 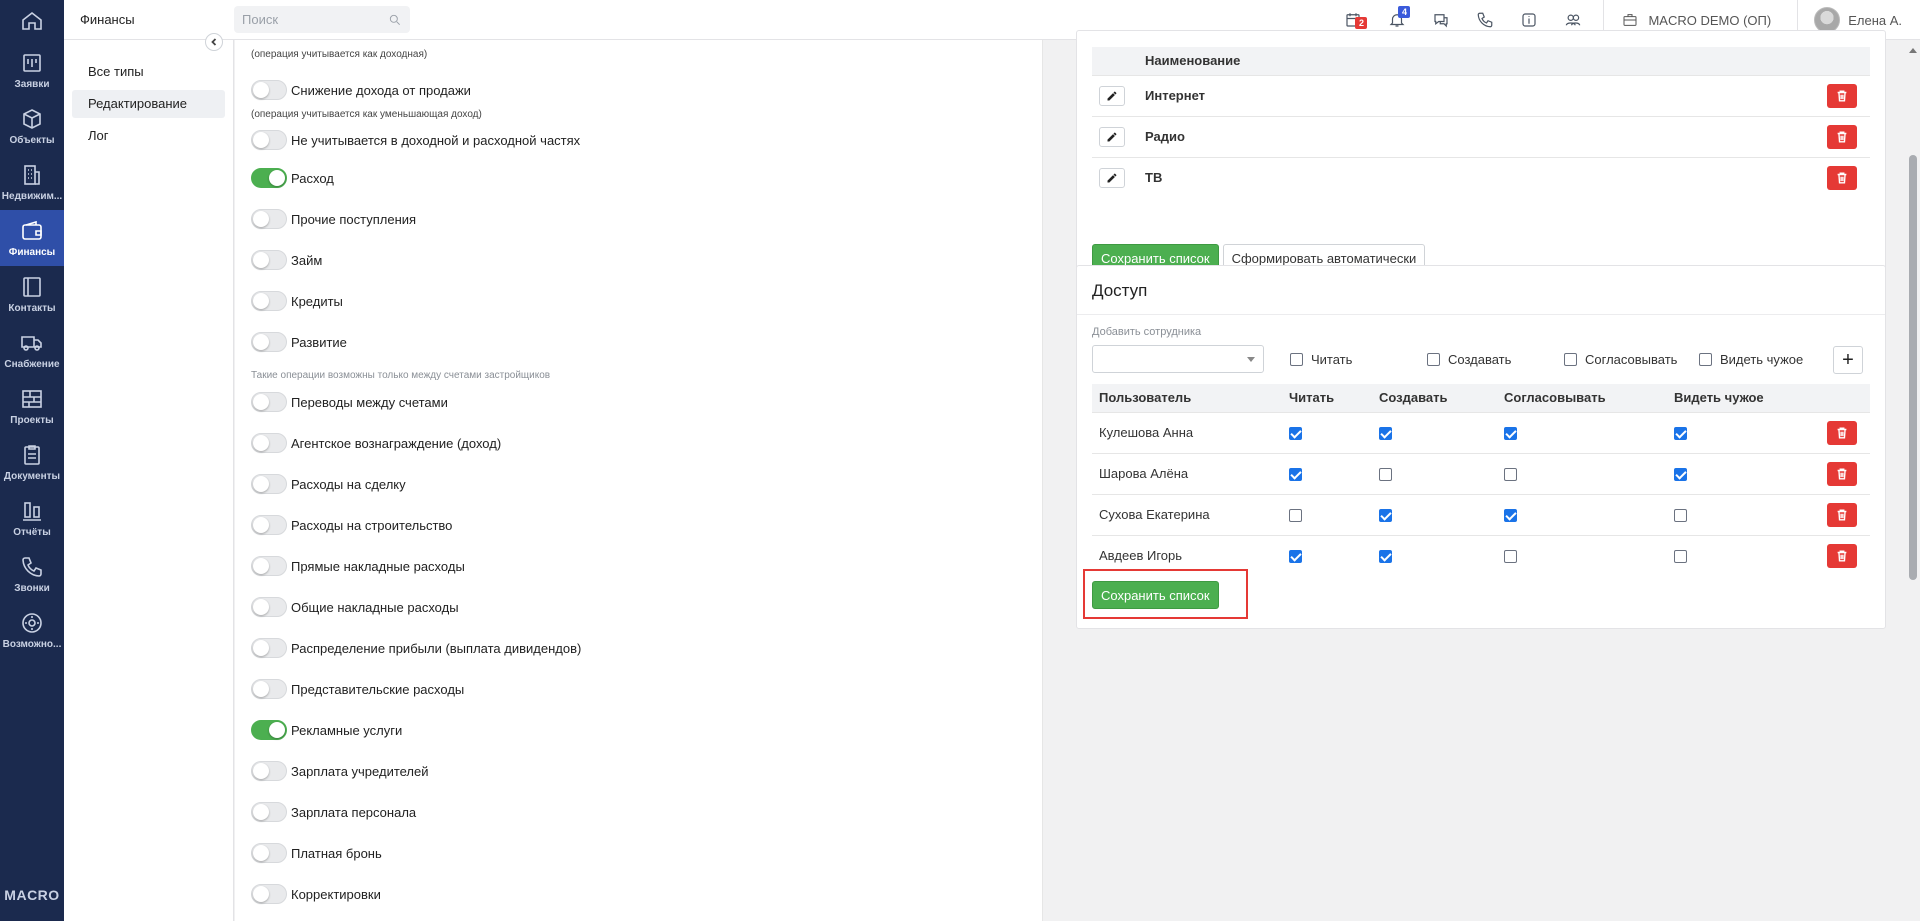 What do you see at coordinates (1321, 359) in the screenshot?
I see `option-read: Читать` at bounding box center [1321, 359].